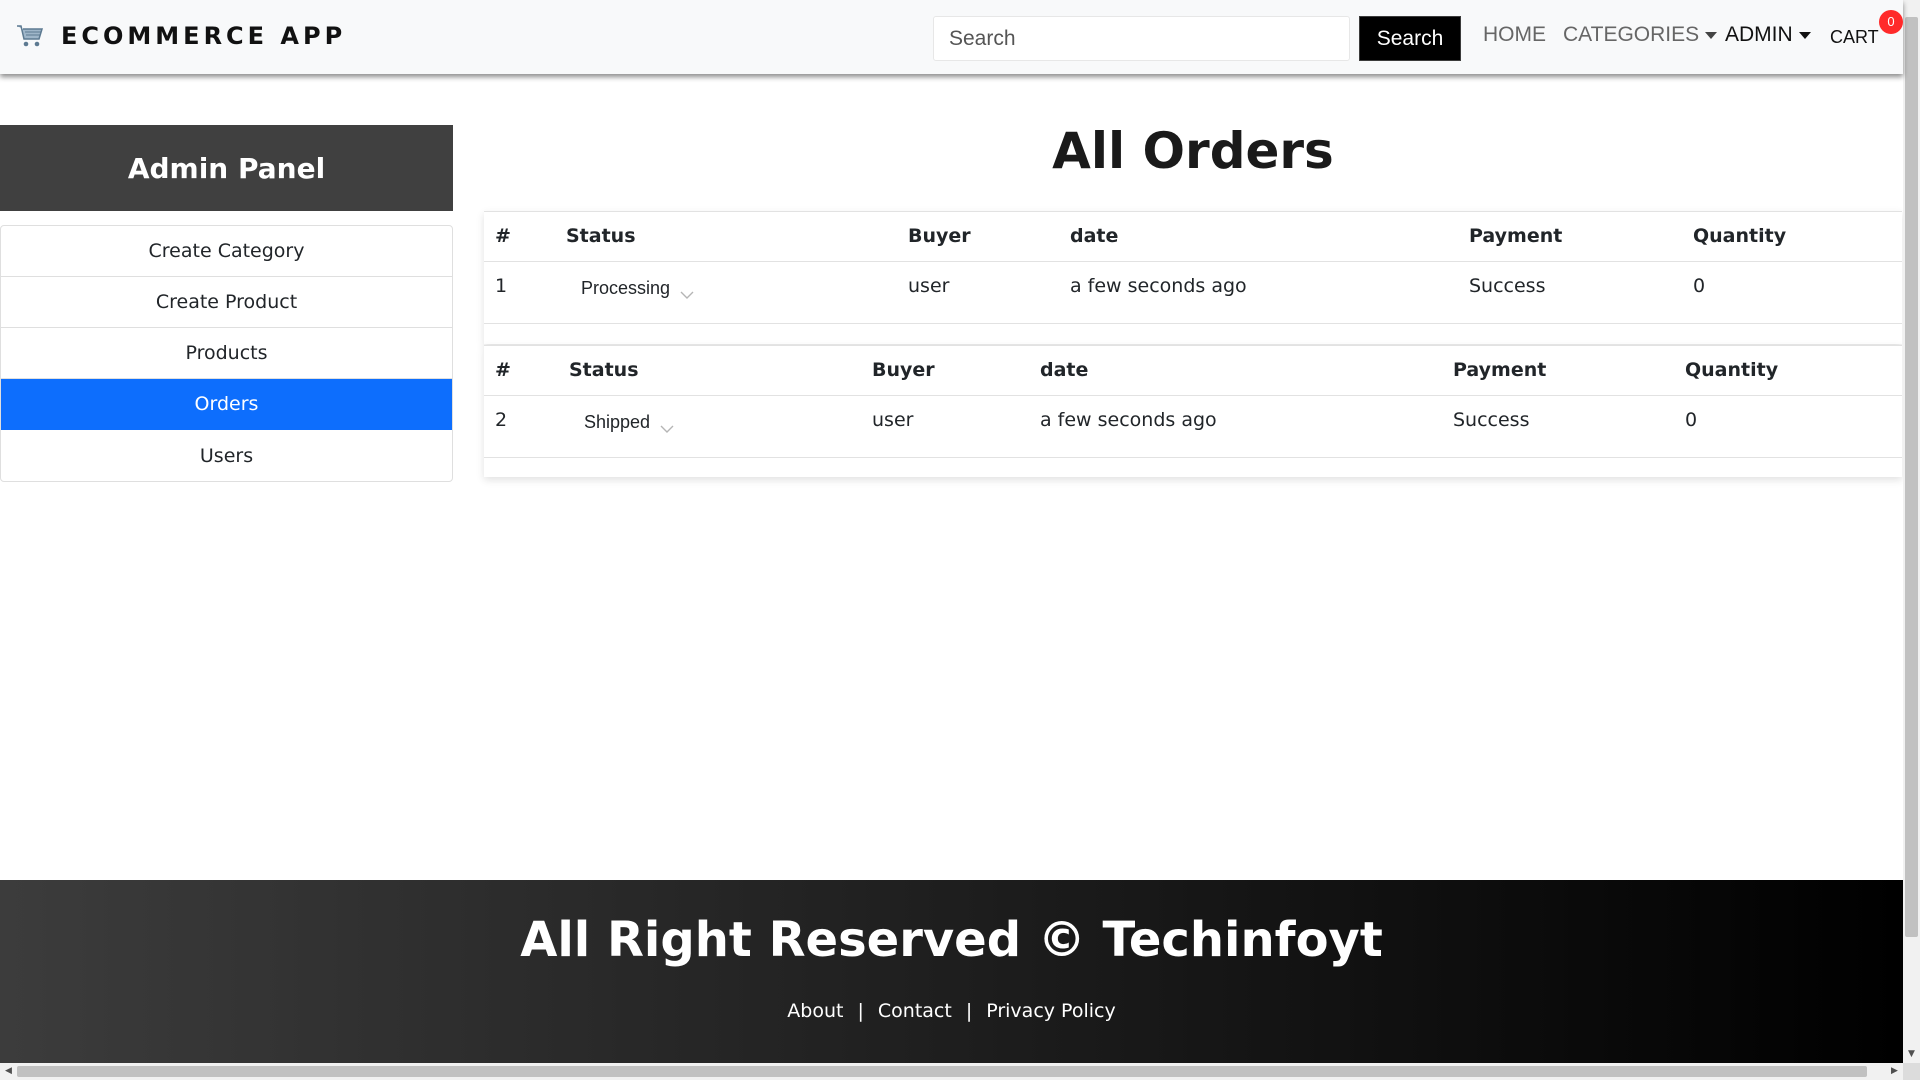  Describe the element at coordinates (1193, 151) in the screenshot. I see `page-title: All Orders` at that location.